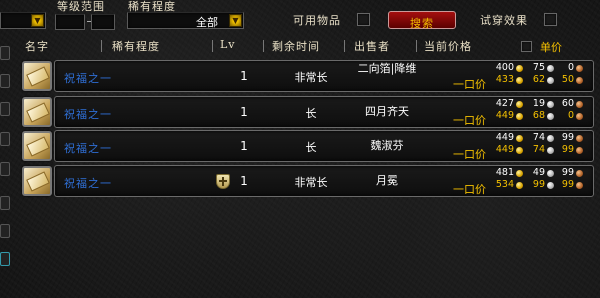 The width and height of the screenshot is (600, 298). What do you see at coordinates (70, 22) in the screenshot?
I see `level-min-input` at bounding box center [70, 22].